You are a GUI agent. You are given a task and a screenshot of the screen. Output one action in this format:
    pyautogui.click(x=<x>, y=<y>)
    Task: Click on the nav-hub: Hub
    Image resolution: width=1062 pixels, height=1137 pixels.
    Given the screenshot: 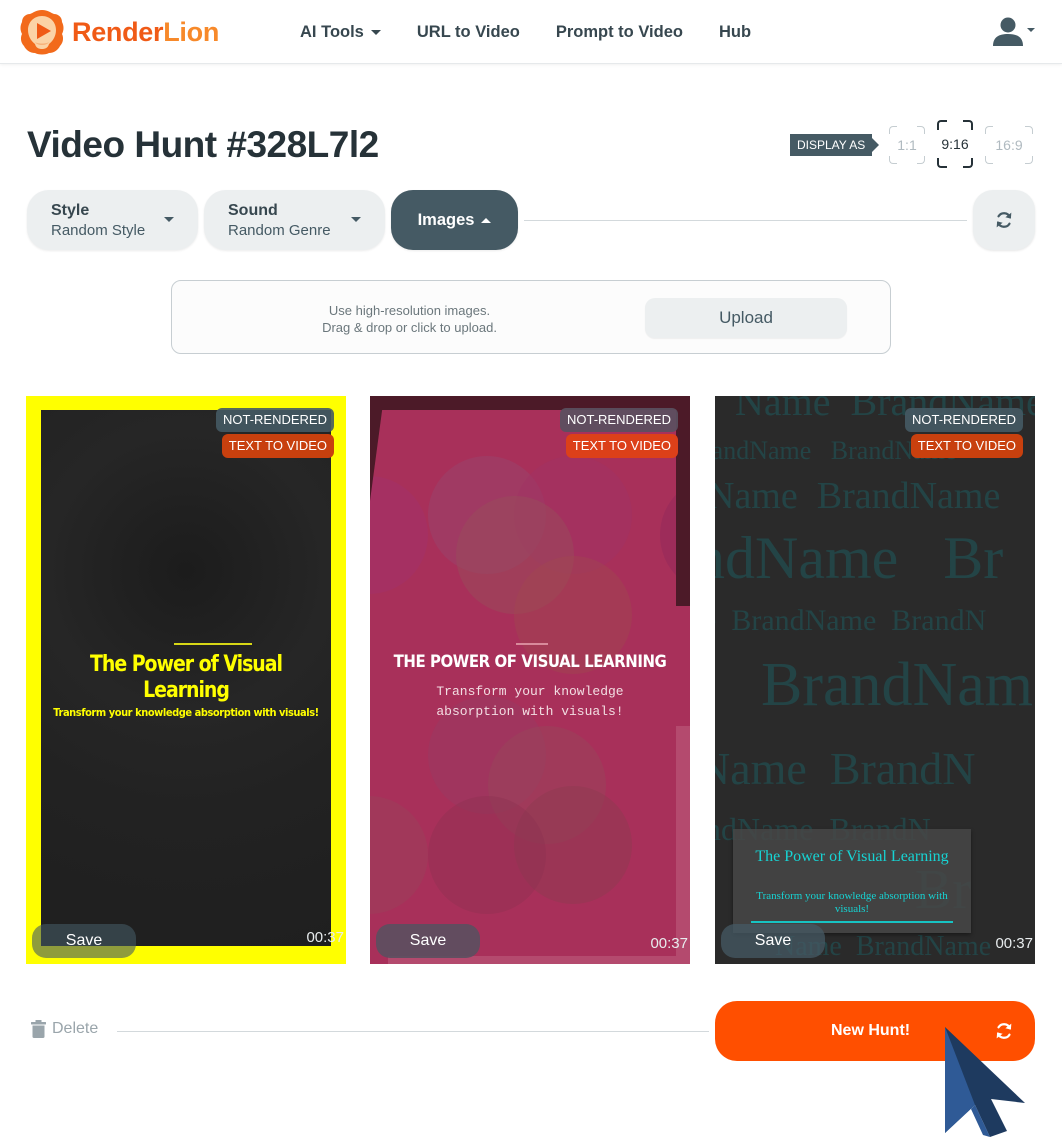 What is the action you would take?
    pyautogui.click(x=735, y=32)
    